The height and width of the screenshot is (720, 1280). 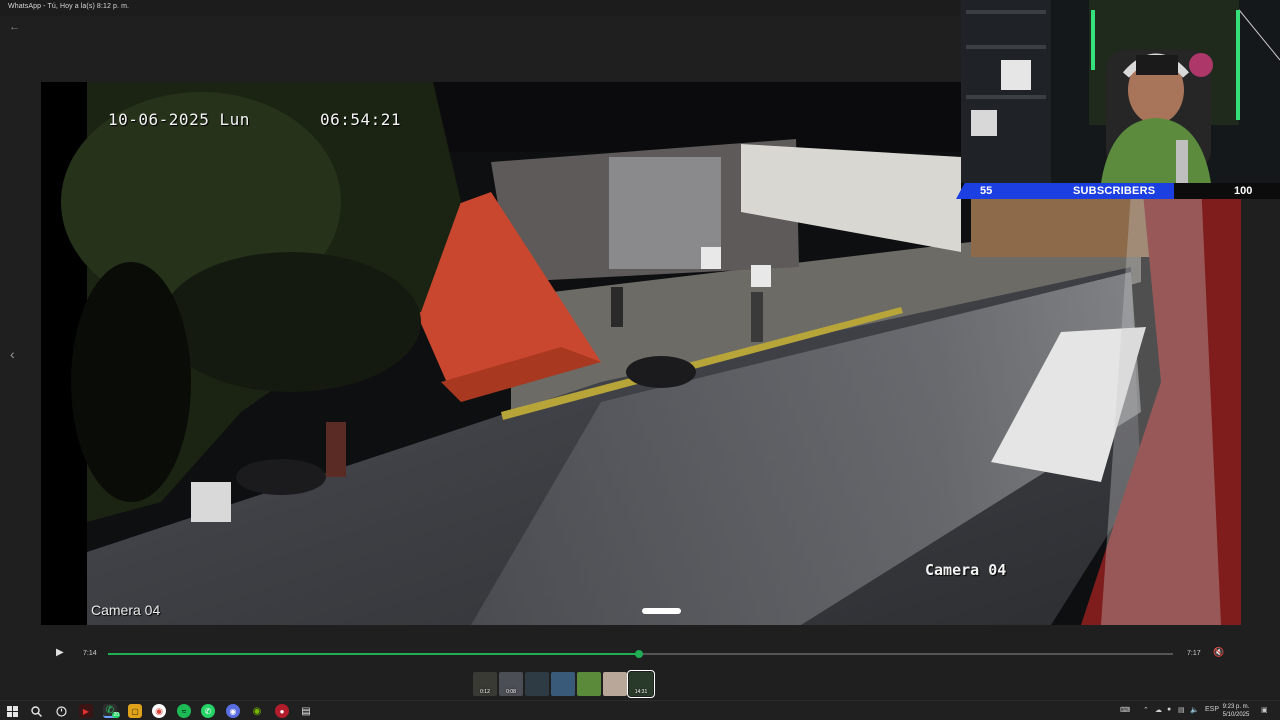 What do you see at coordinates (208, 711) in the screenshot?
I see `whatsapp-business-icon: ✆` at bounding box center [208, 711].